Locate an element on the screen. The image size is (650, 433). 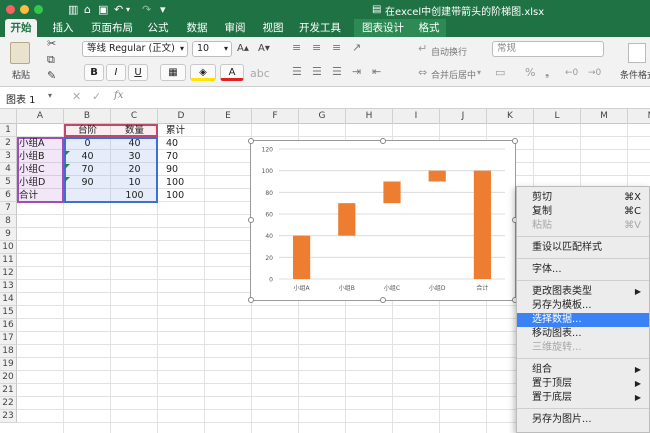
decrease-decimal-icon: →0 is located at coordinates (594, 73).